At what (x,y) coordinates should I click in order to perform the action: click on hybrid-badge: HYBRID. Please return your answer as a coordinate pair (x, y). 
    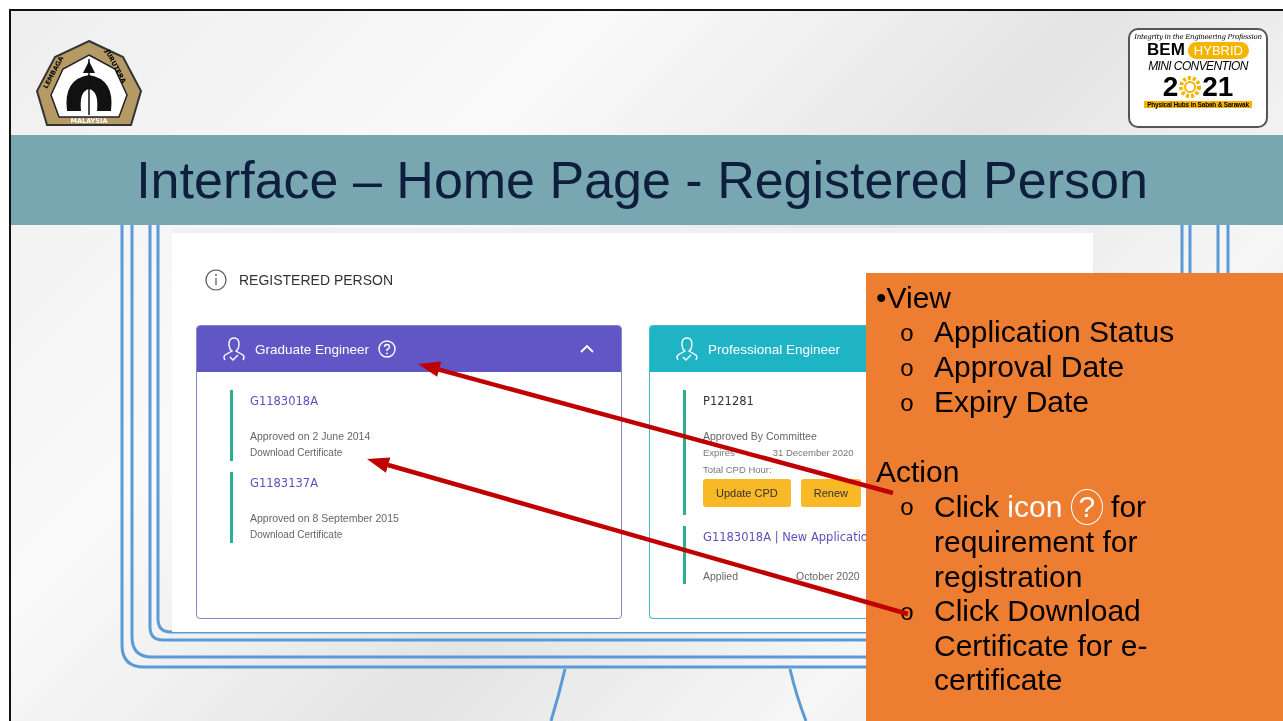
    Looking at the image, I should click on (1218, 50).